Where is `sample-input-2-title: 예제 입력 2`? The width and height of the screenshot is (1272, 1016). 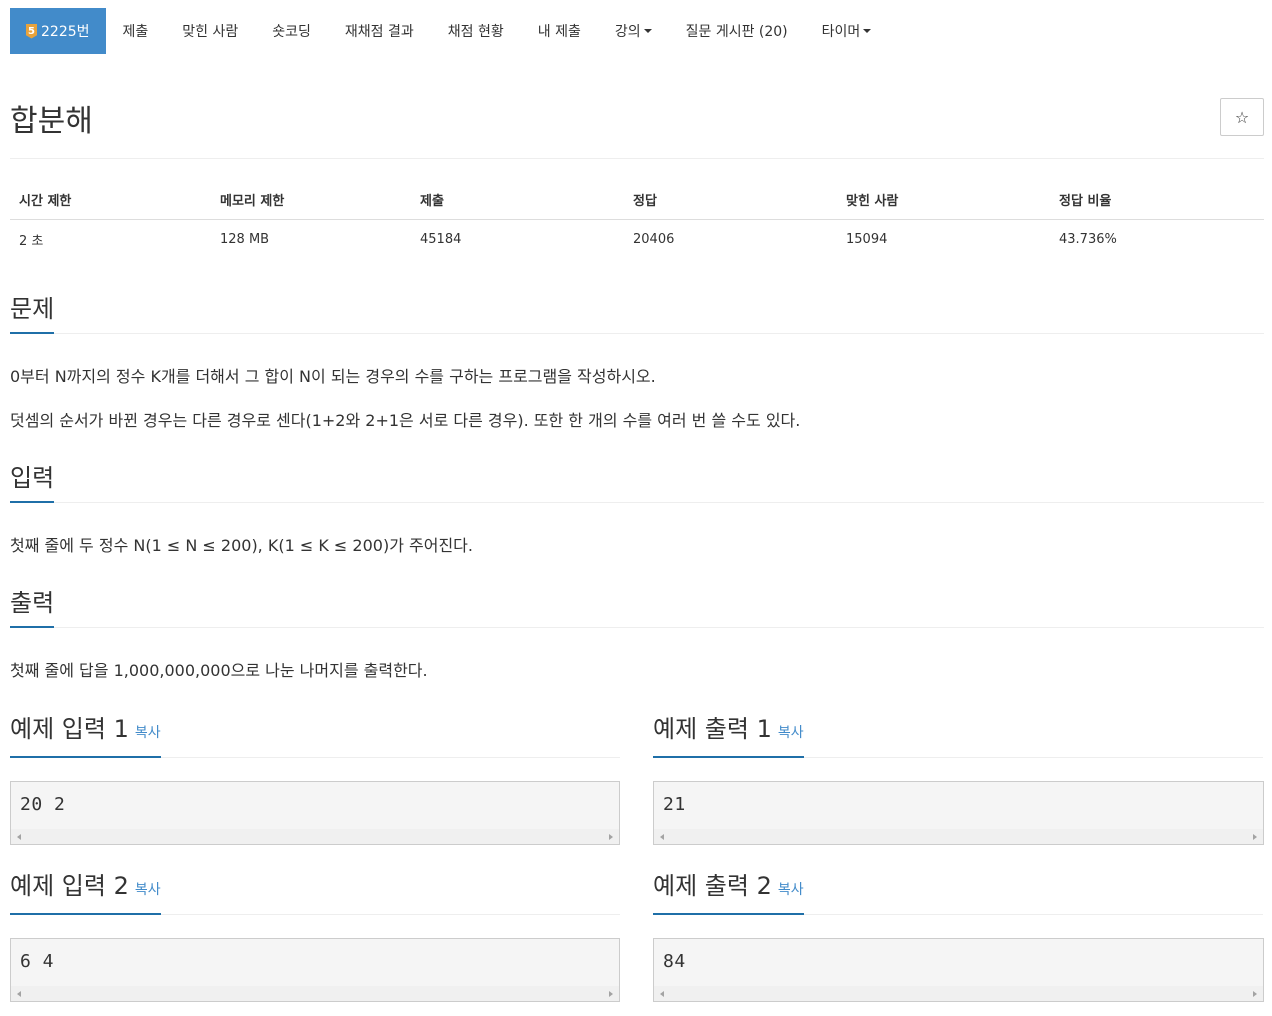 sample-input-2-title: 예제 입력 2 is located at coordinates (69, 886).